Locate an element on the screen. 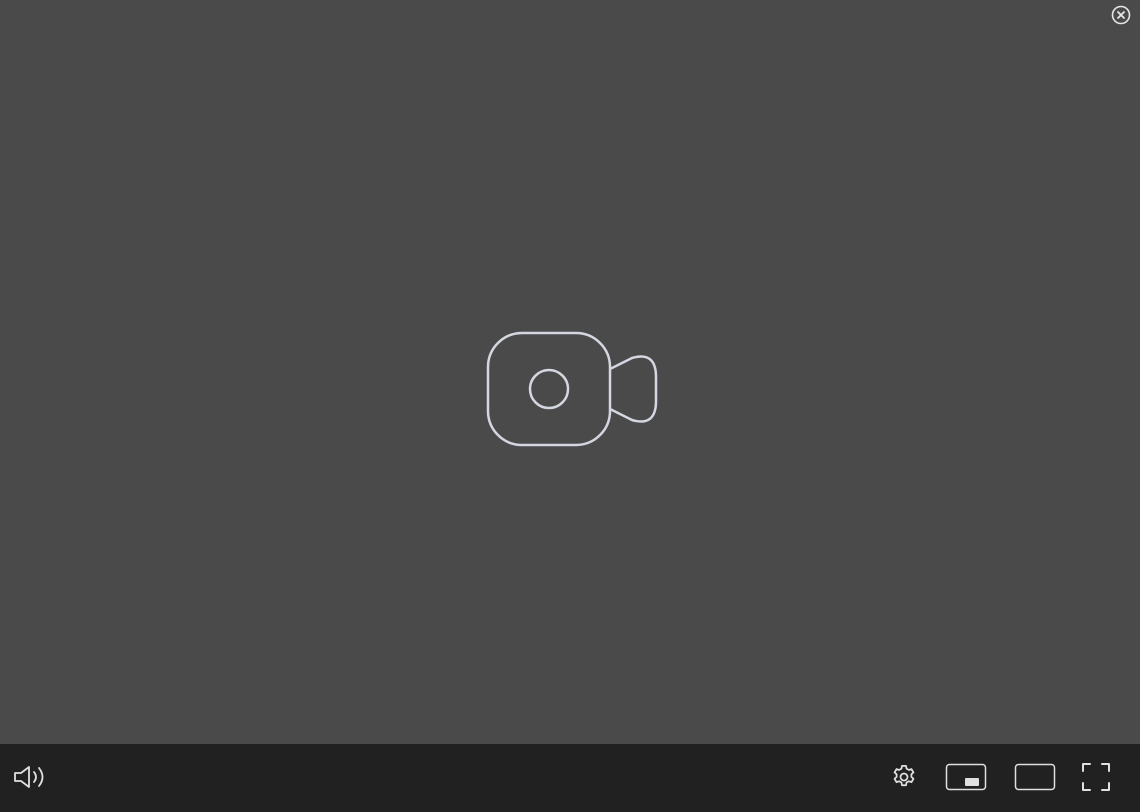 The height and width of the screenshot is (812, 1140). close-button is located at coordinates (1121, 15).